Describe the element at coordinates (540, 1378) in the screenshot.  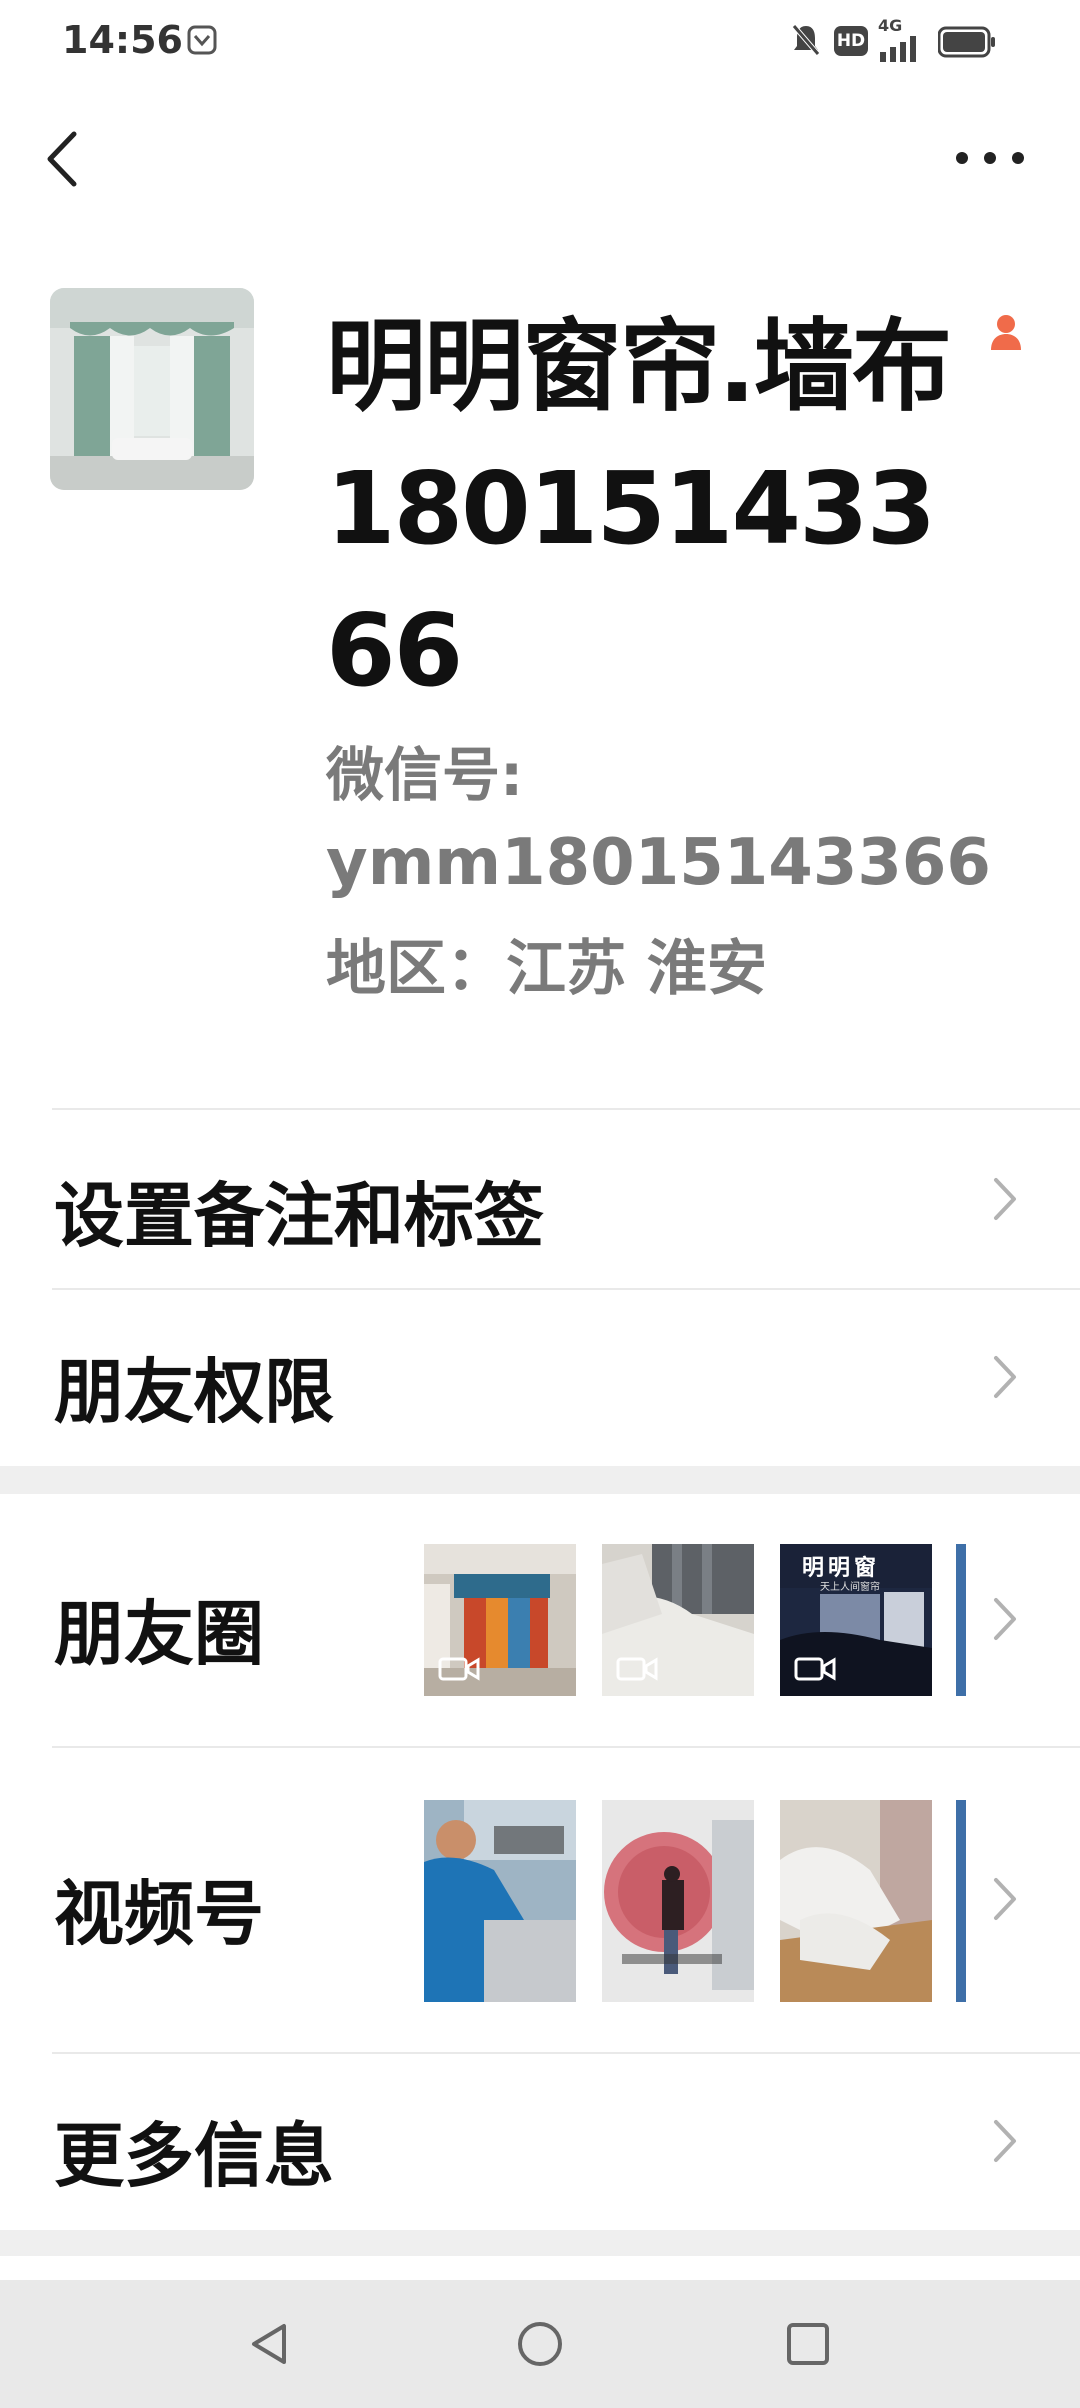
I see `friend-permissions-row: 朋友权限` at that location.